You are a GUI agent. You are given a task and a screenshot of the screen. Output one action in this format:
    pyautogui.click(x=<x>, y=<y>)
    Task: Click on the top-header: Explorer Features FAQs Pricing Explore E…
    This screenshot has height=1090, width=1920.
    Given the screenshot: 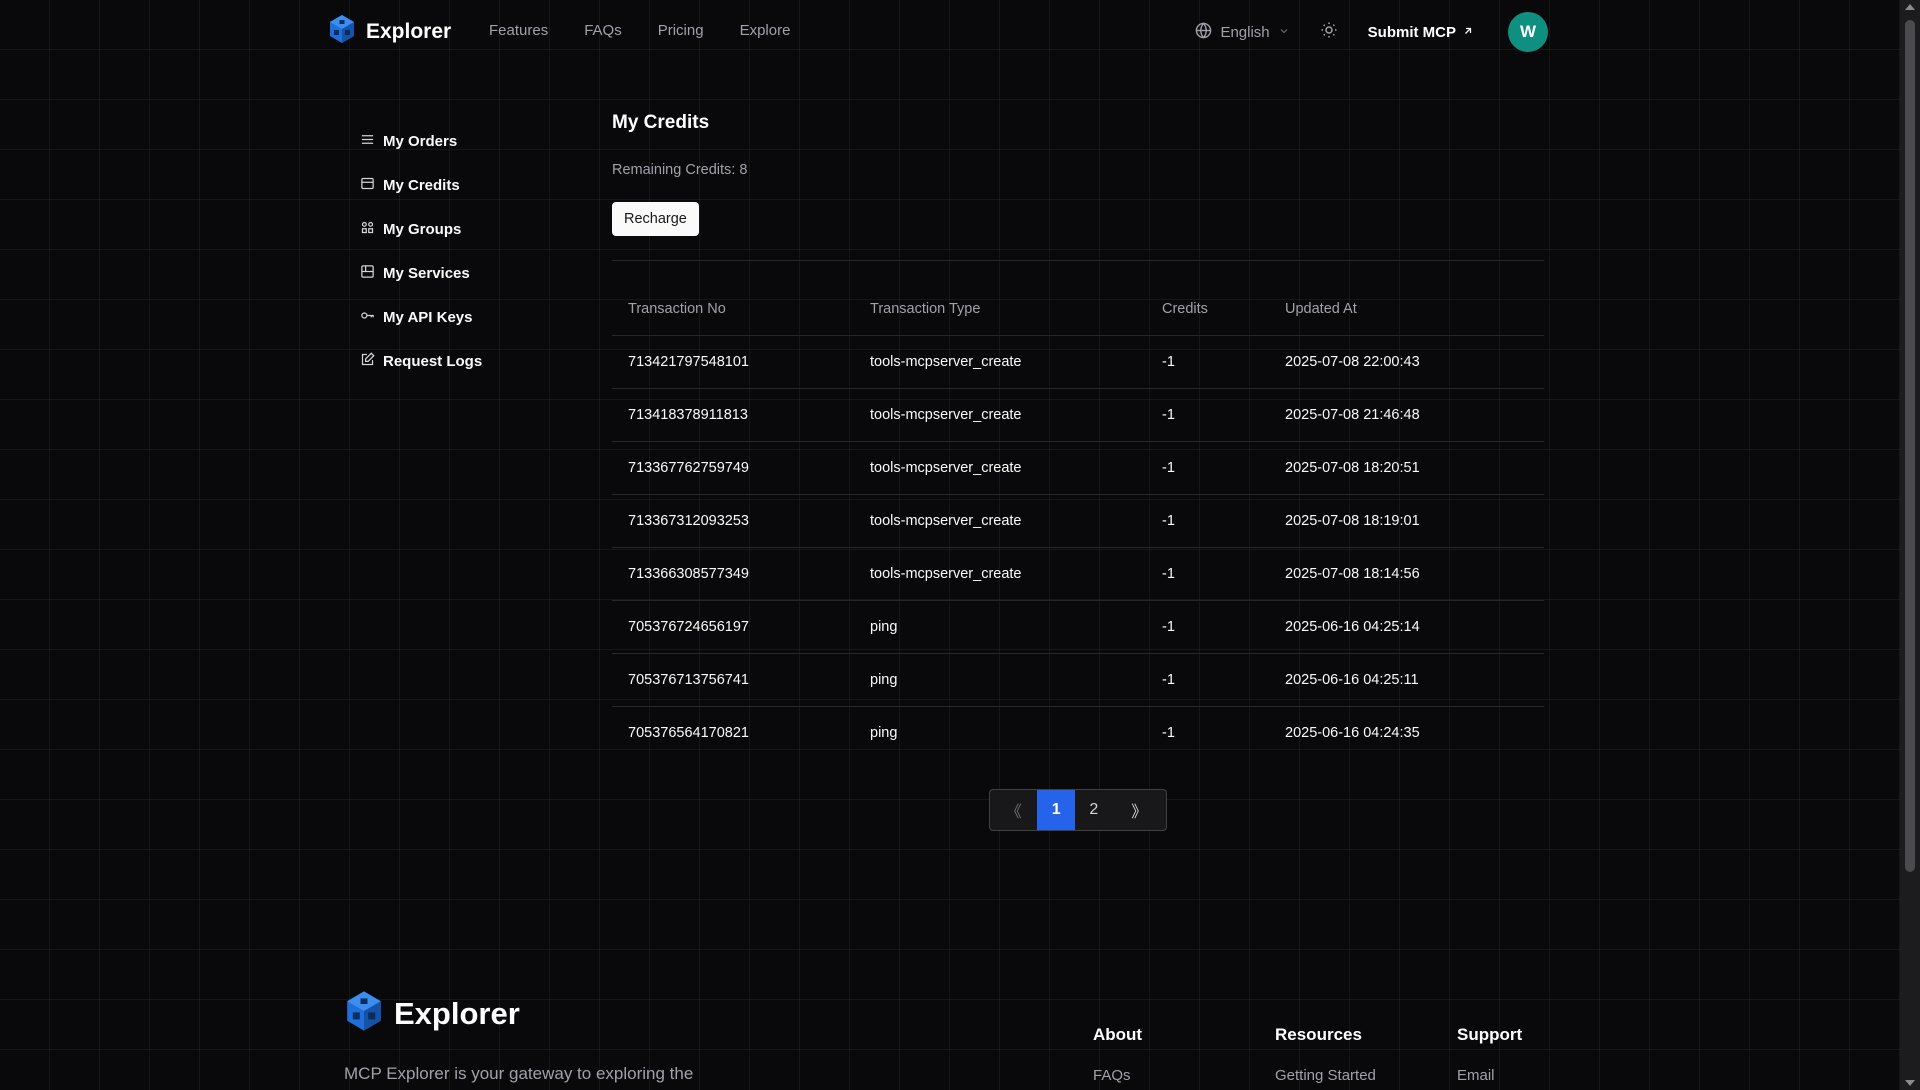 What is the action you would take?
    pyautogui.click(x=950, y=32)
    